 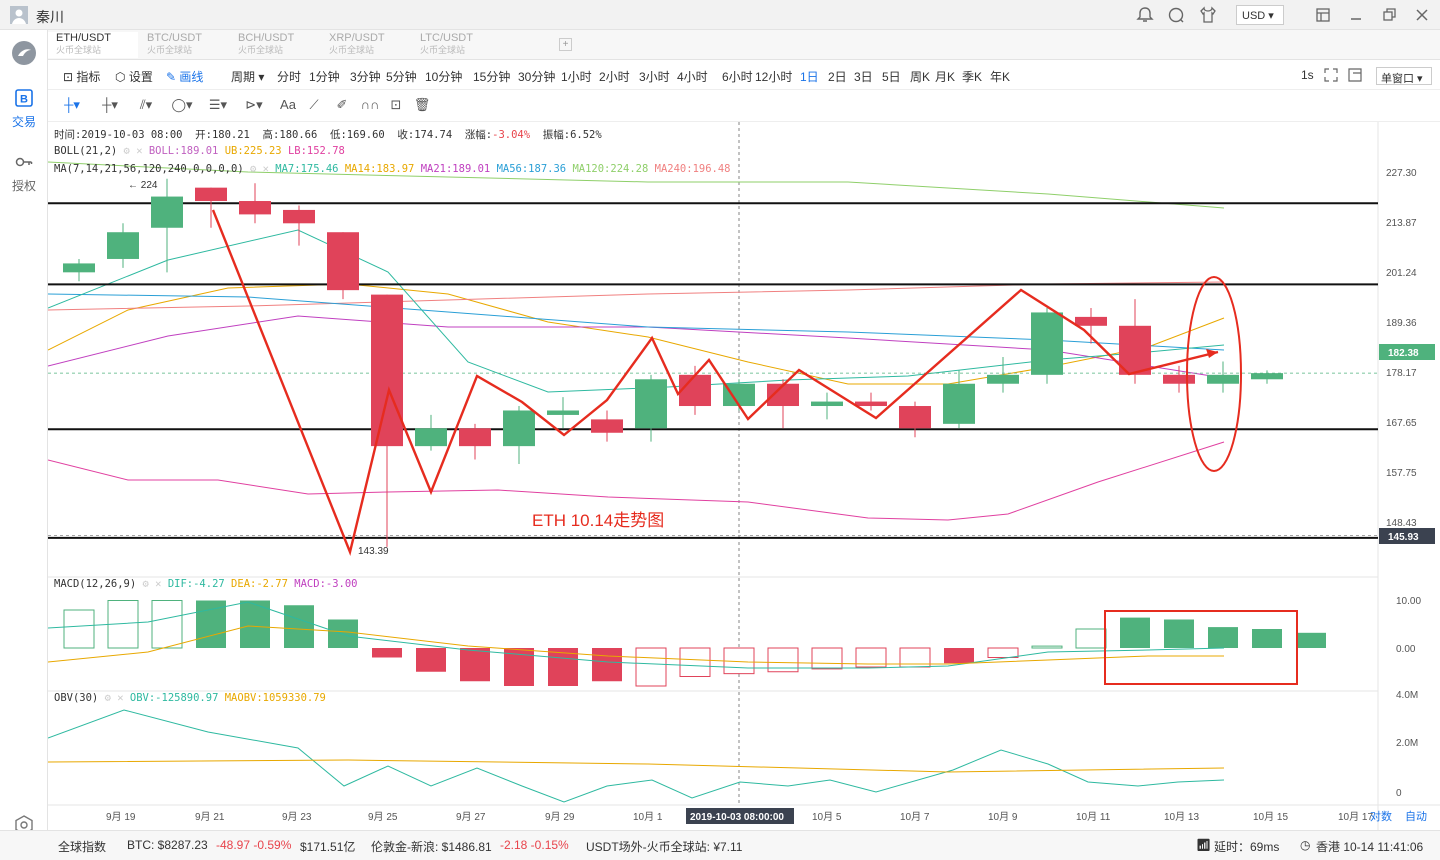 What do you see at coordinates (19, 15) in the screenshot?
I see `user-avatar-icon` at bounding box center [19, 15].